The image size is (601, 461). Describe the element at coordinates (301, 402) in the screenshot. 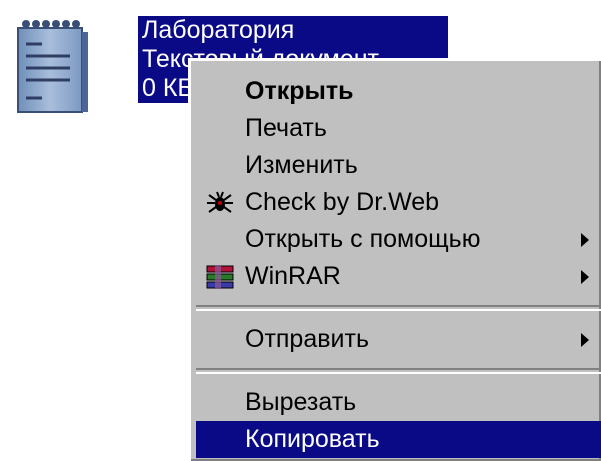

I see `menu-item-label: Вырезать` at that location.